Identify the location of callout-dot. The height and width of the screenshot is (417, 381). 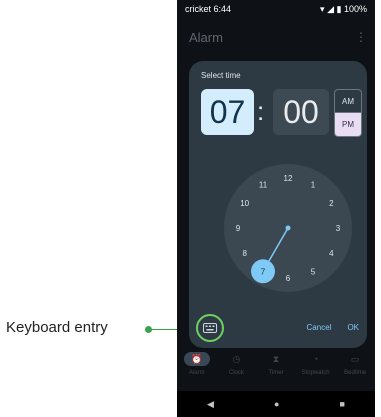
(148, 329).